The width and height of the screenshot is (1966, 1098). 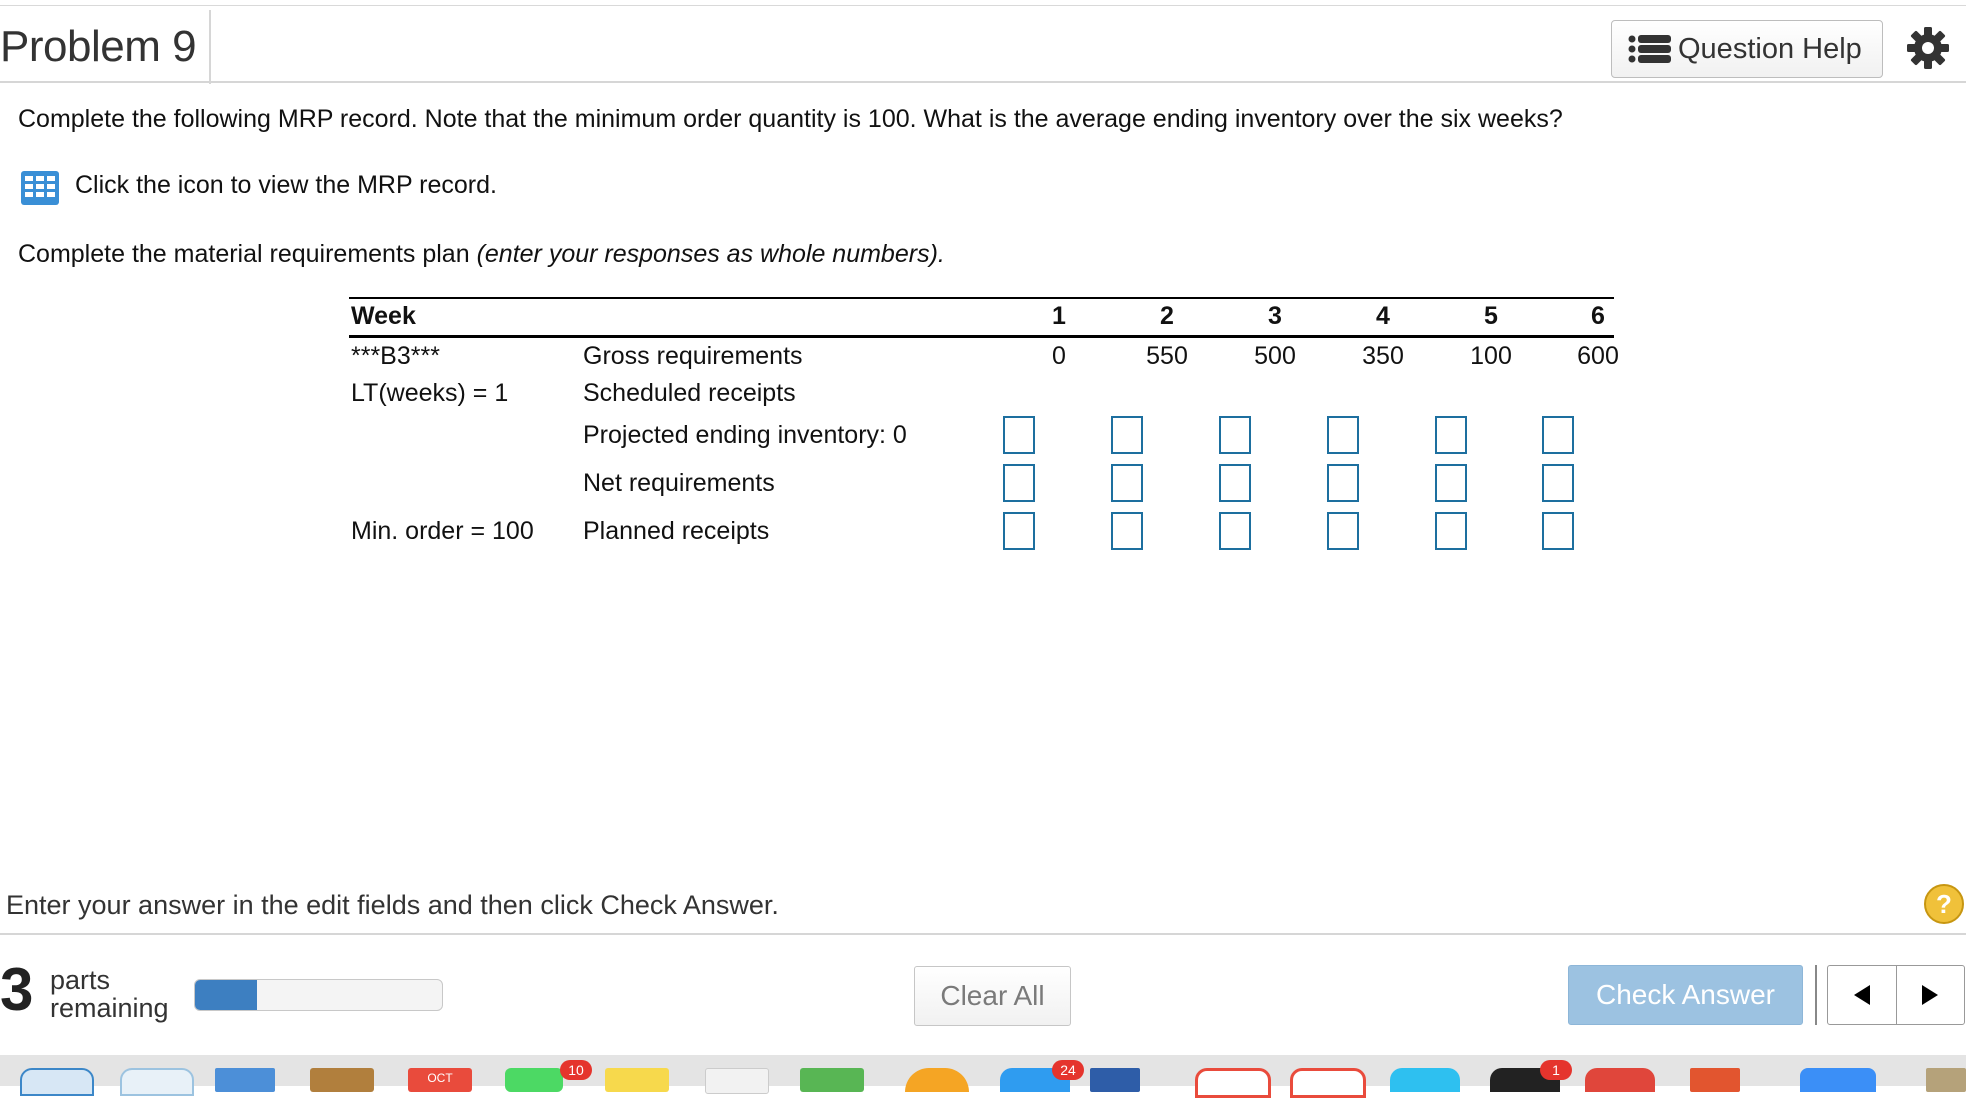 I want to click on check-answer-button: Check Answer, so click(x=1685, y=995).